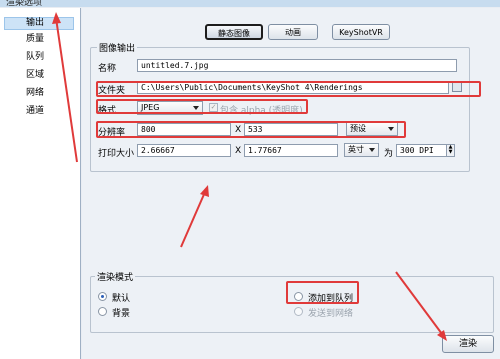 The image size is (500, 359). What do you see at coordinates (56, 18) in the screenshot?
I see `arrow-sidebar-head` at bounding box center [56, 18].